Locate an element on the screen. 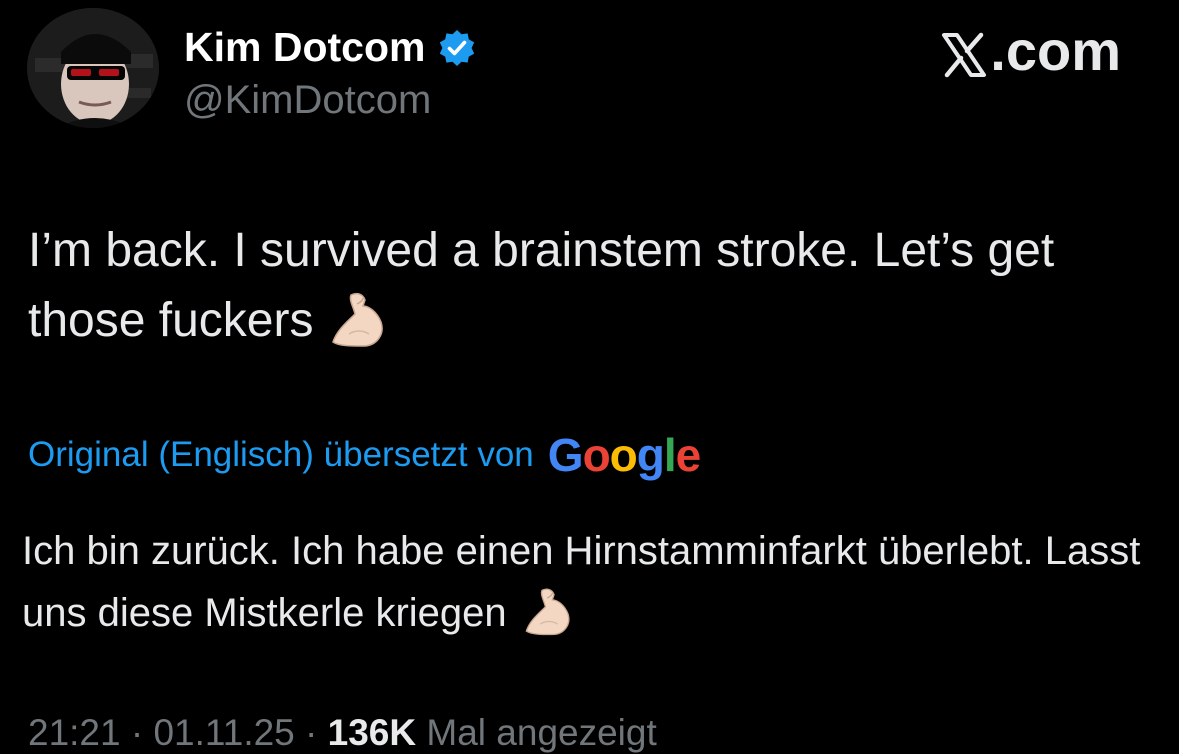  view-count: 136K is located at coordinates (372, 732).